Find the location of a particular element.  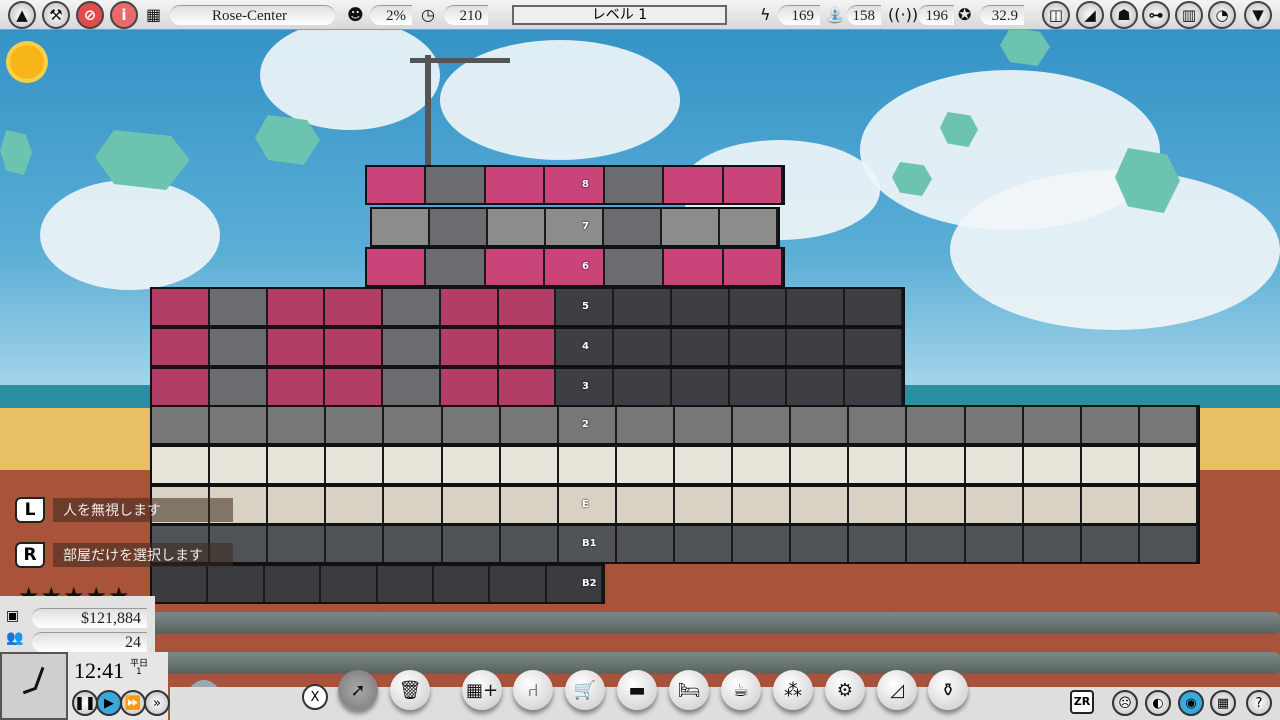

floor is located at coordinates (675, 465).